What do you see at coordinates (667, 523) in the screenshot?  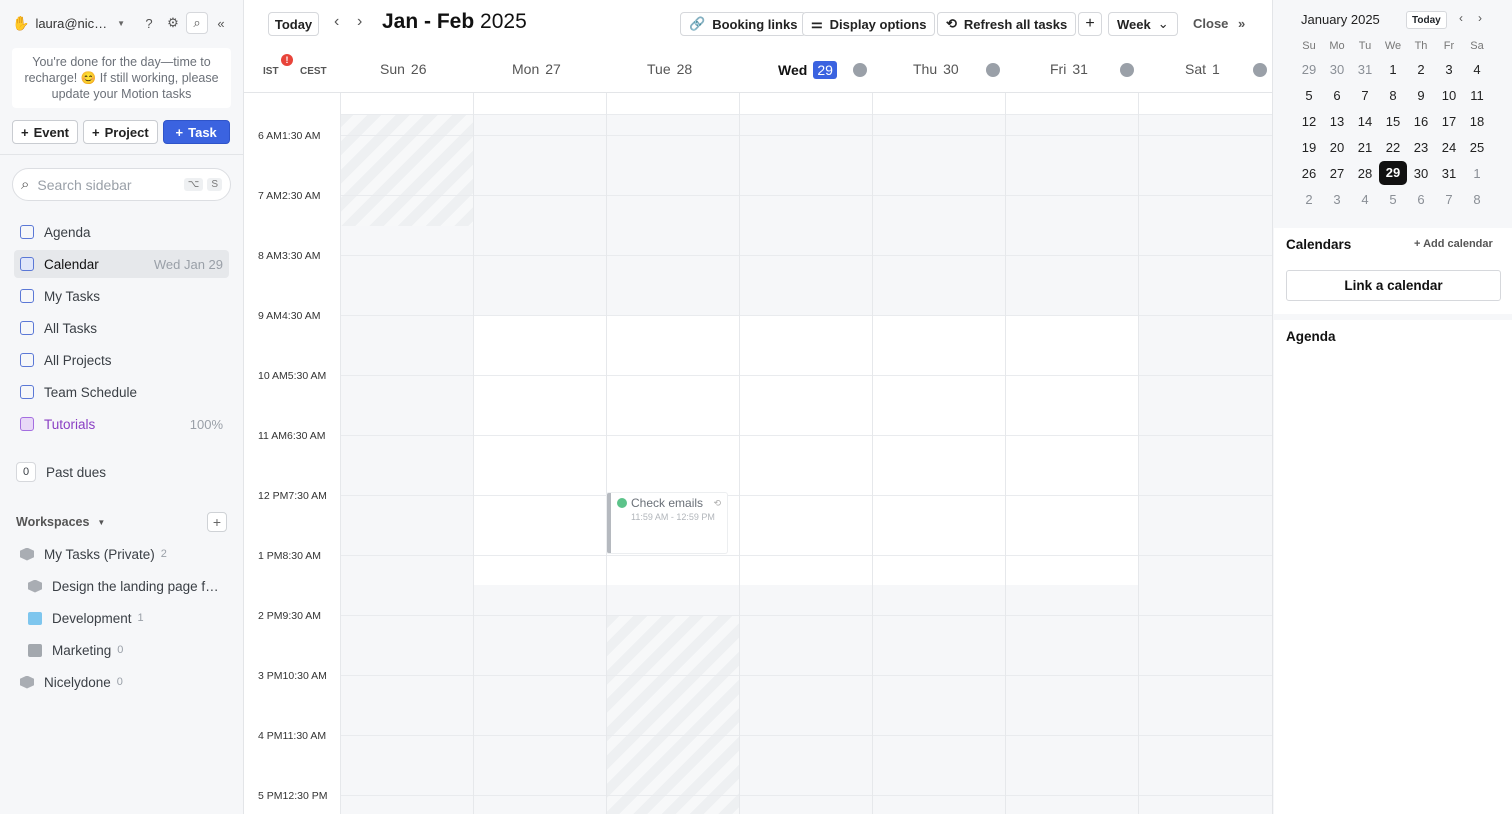 I see `event-check-emails: Check emails ⟲ 11:59 AM - 12:59 PM` at bounding box center [667, 523].